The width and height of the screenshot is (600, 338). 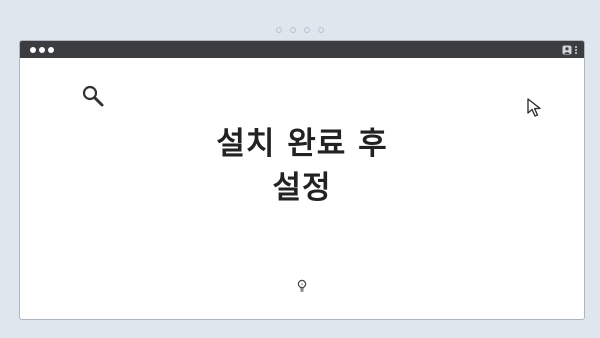 What do you see at coordinates (576, 49) in the screenshot?
I see `kebab-menu-icon` at bounding box center [576, 49].